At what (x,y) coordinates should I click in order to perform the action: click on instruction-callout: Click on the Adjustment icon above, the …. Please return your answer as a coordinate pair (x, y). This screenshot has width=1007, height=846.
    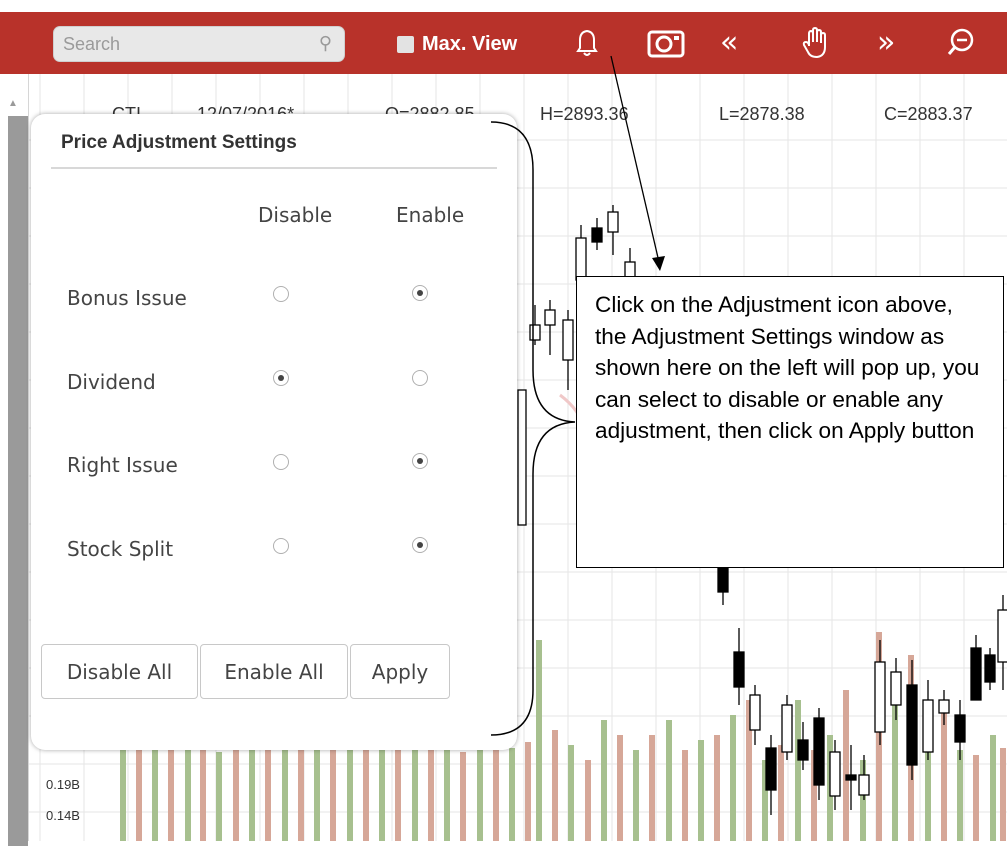
    Looking at the image, I should click on (790, 422).